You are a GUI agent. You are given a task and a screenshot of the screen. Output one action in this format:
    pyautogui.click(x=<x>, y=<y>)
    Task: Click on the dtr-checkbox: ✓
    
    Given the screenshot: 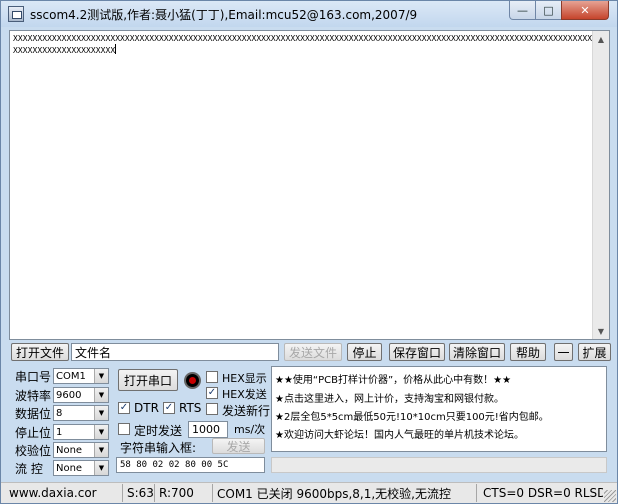 What is the action you would take?
    pyautogui.click(x=124, y=408)
    